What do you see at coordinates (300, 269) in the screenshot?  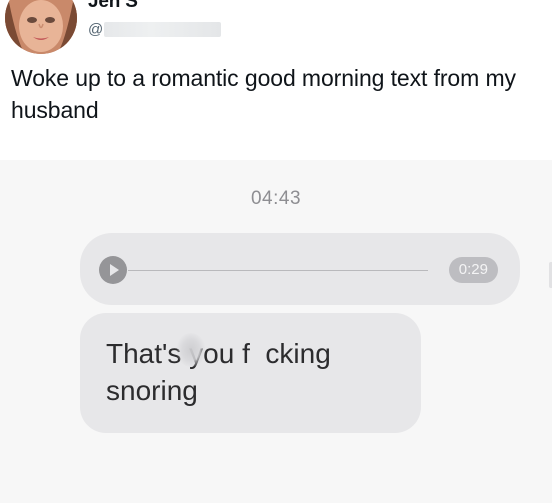 I see `voice-message-bubble: 0:29` at bounding box center [300, 269].